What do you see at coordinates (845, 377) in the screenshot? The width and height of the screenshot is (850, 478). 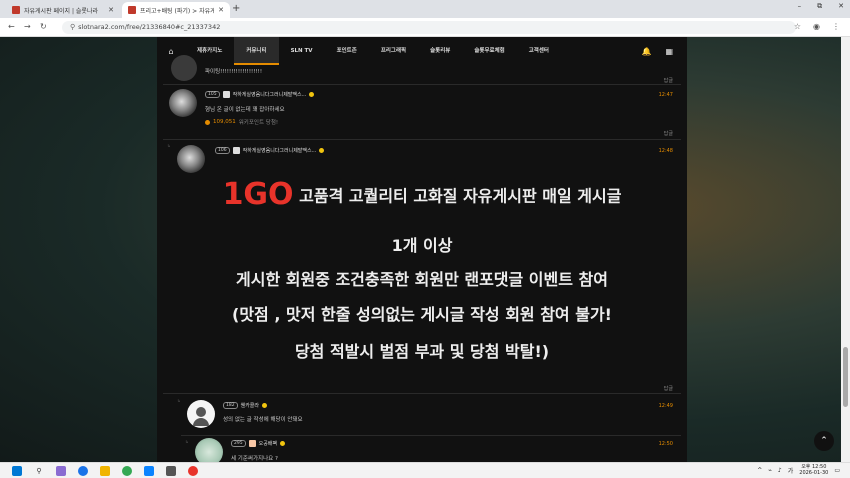 I see `scrollbar-thumb` at bounding box center [845, 377].